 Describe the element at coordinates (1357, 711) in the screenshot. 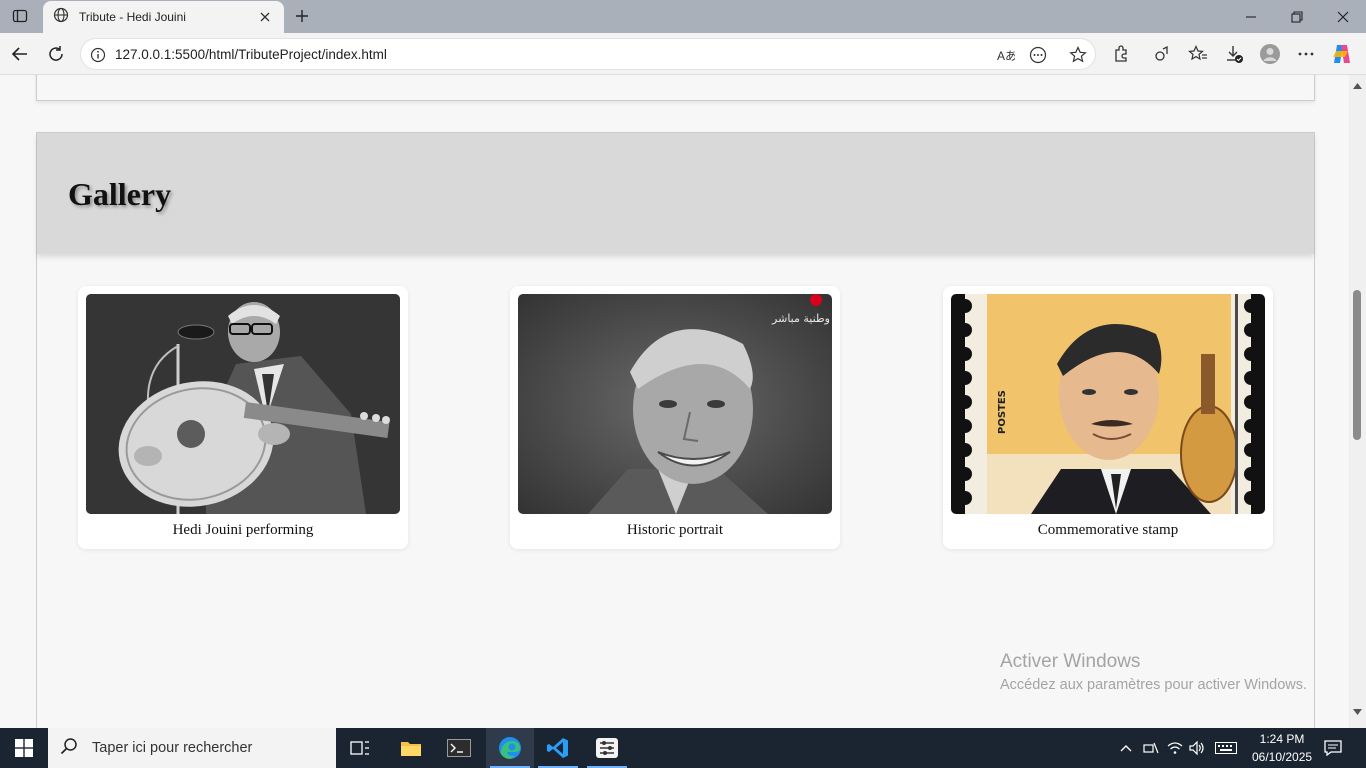

I see `scroll-down-icon` at that location.